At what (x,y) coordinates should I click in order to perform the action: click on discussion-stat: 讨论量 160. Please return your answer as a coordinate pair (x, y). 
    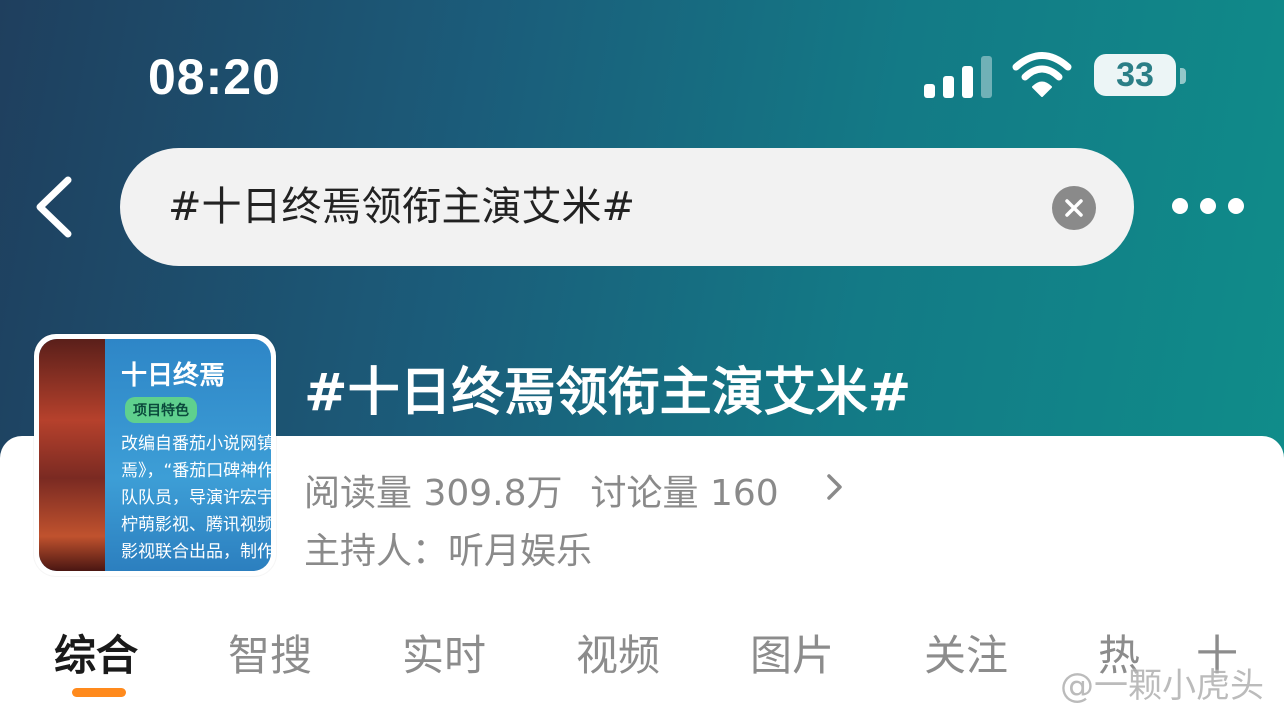
    Looking at the image, I should click on (685, 490).